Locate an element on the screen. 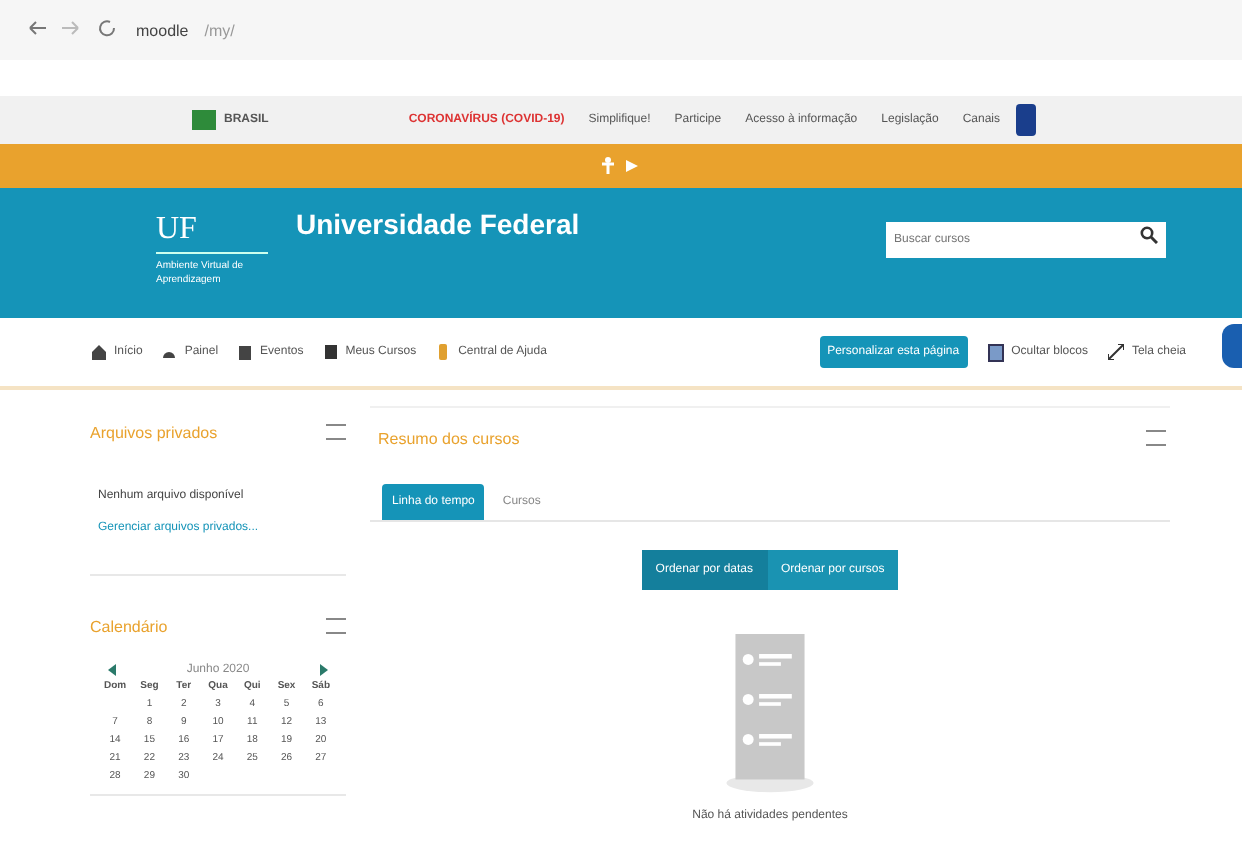 This screenshot has height=864, width=1242. flag-icon is located at coordinates (204, 120).